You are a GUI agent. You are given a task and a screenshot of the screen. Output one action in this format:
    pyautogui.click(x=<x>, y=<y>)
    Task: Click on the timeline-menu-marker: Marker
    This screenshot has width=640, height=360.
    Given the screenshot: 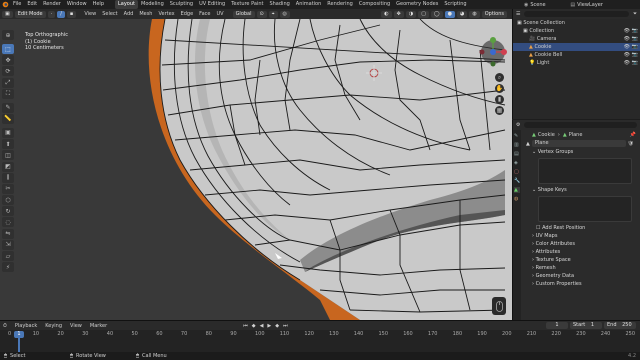 What is the action you would take?
    pyautogui.click(x=98, y=326)
    